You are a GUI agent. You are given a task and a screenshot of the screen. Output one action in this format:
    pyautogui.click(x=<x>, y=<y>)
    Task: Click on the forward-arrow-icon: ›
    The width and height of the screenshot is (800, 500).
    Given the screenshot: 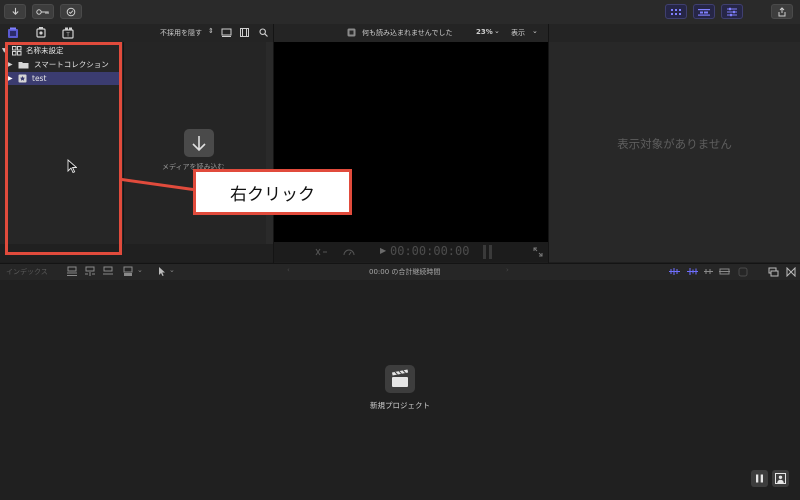 What is the action you would take?
    pyautogui.click(x=507, y=270)
    